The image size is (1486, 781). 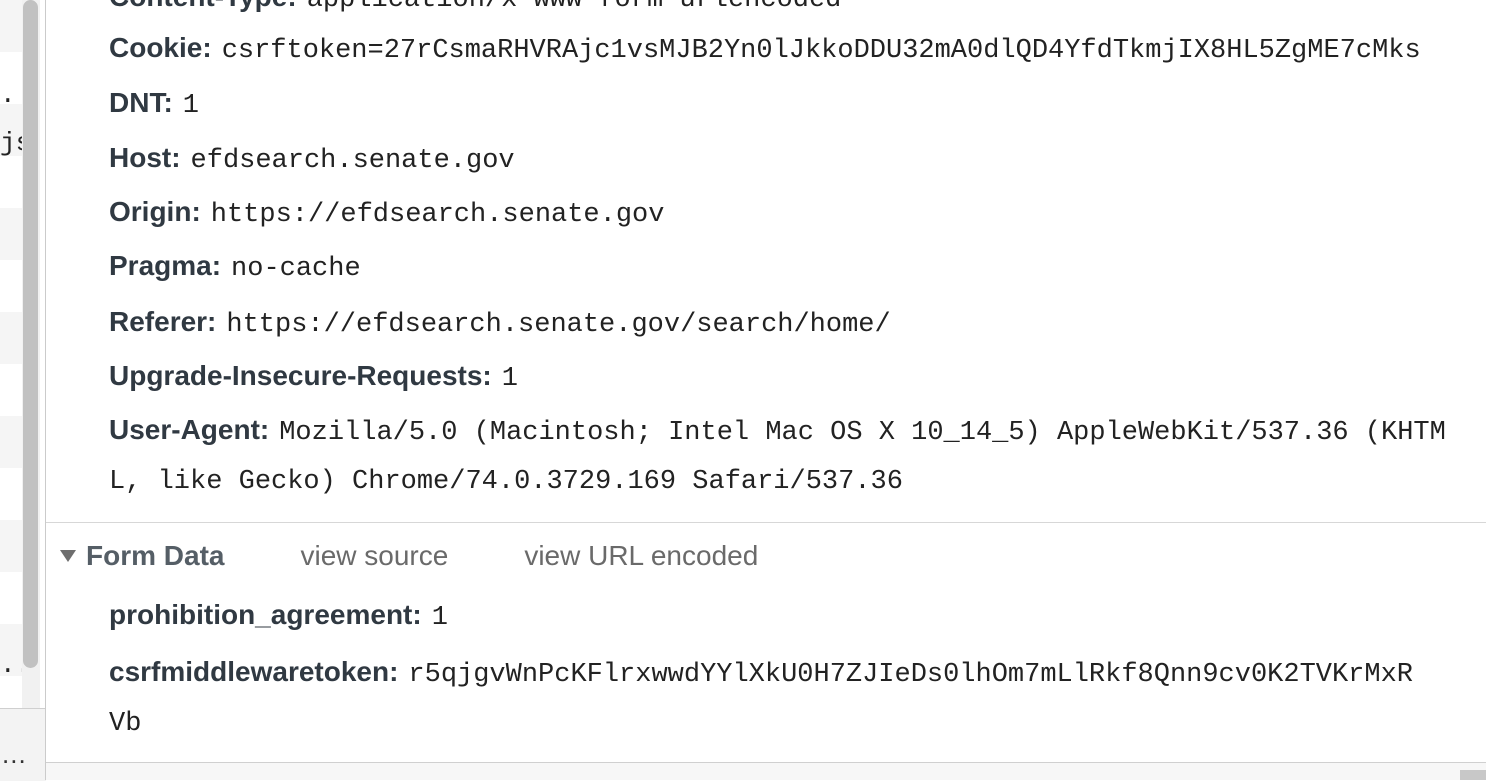 I want to click on header-row-pragma: Pragma: no-cache, so click(x=235, y=267).